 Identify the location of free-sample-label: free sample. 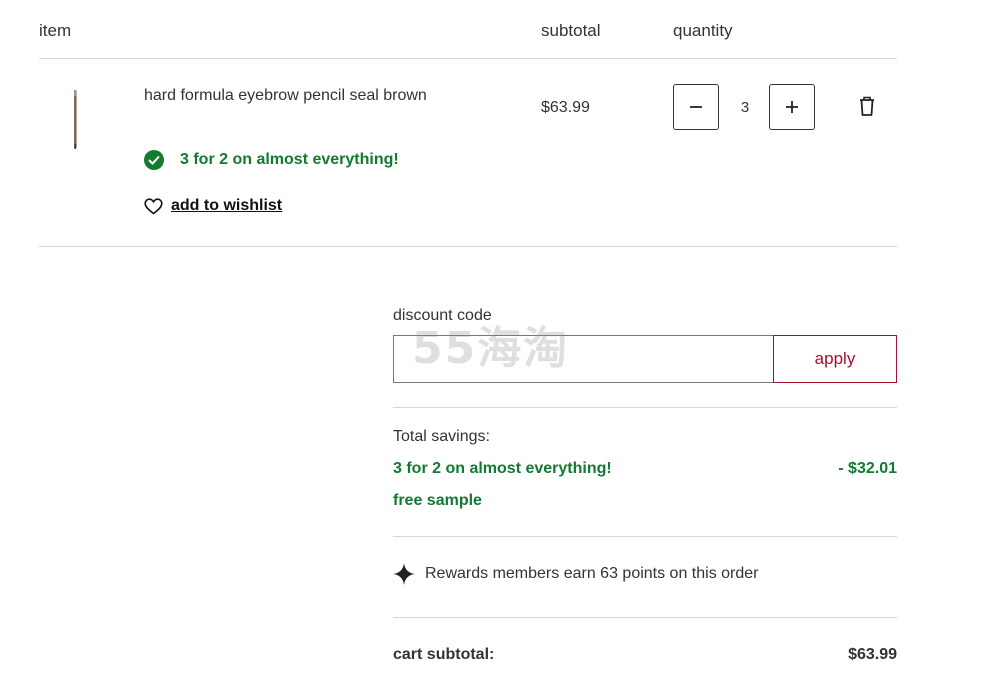
(437, 500).